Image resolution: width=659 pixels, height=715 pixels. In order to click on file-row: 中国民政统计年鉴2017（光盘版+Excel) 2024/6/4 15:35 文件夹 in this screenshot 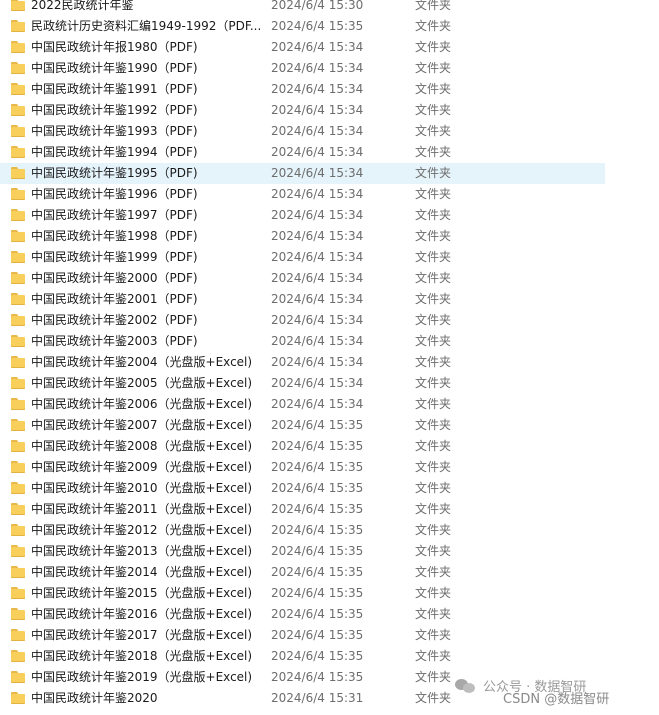, I will do `click(302, 635)`.